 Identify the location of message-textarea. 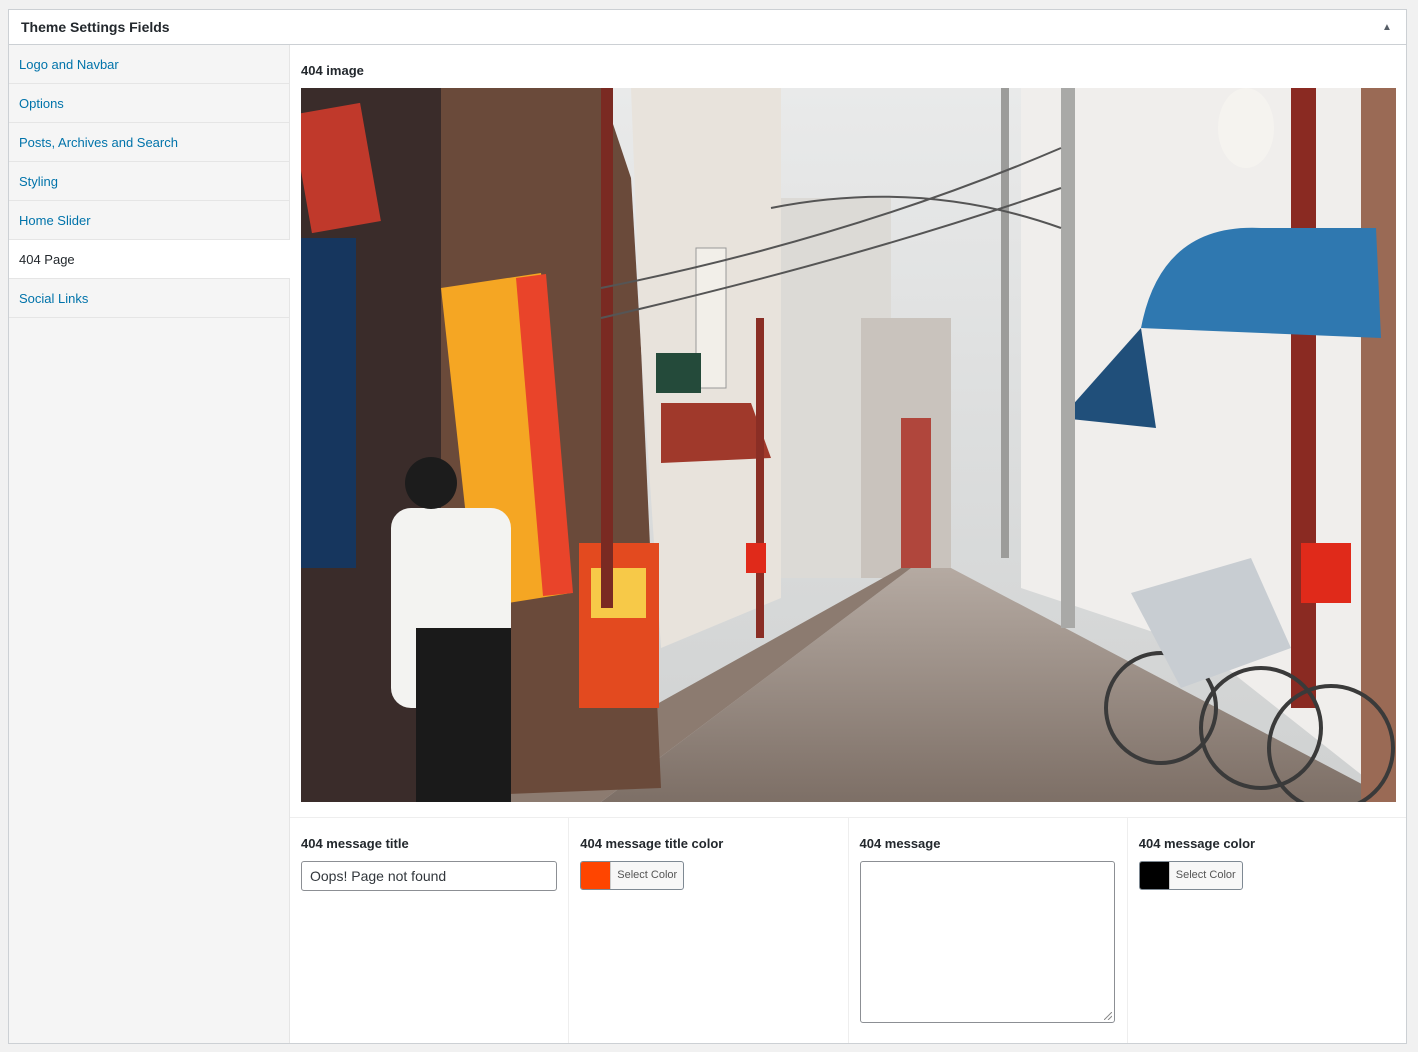
(987, 942).